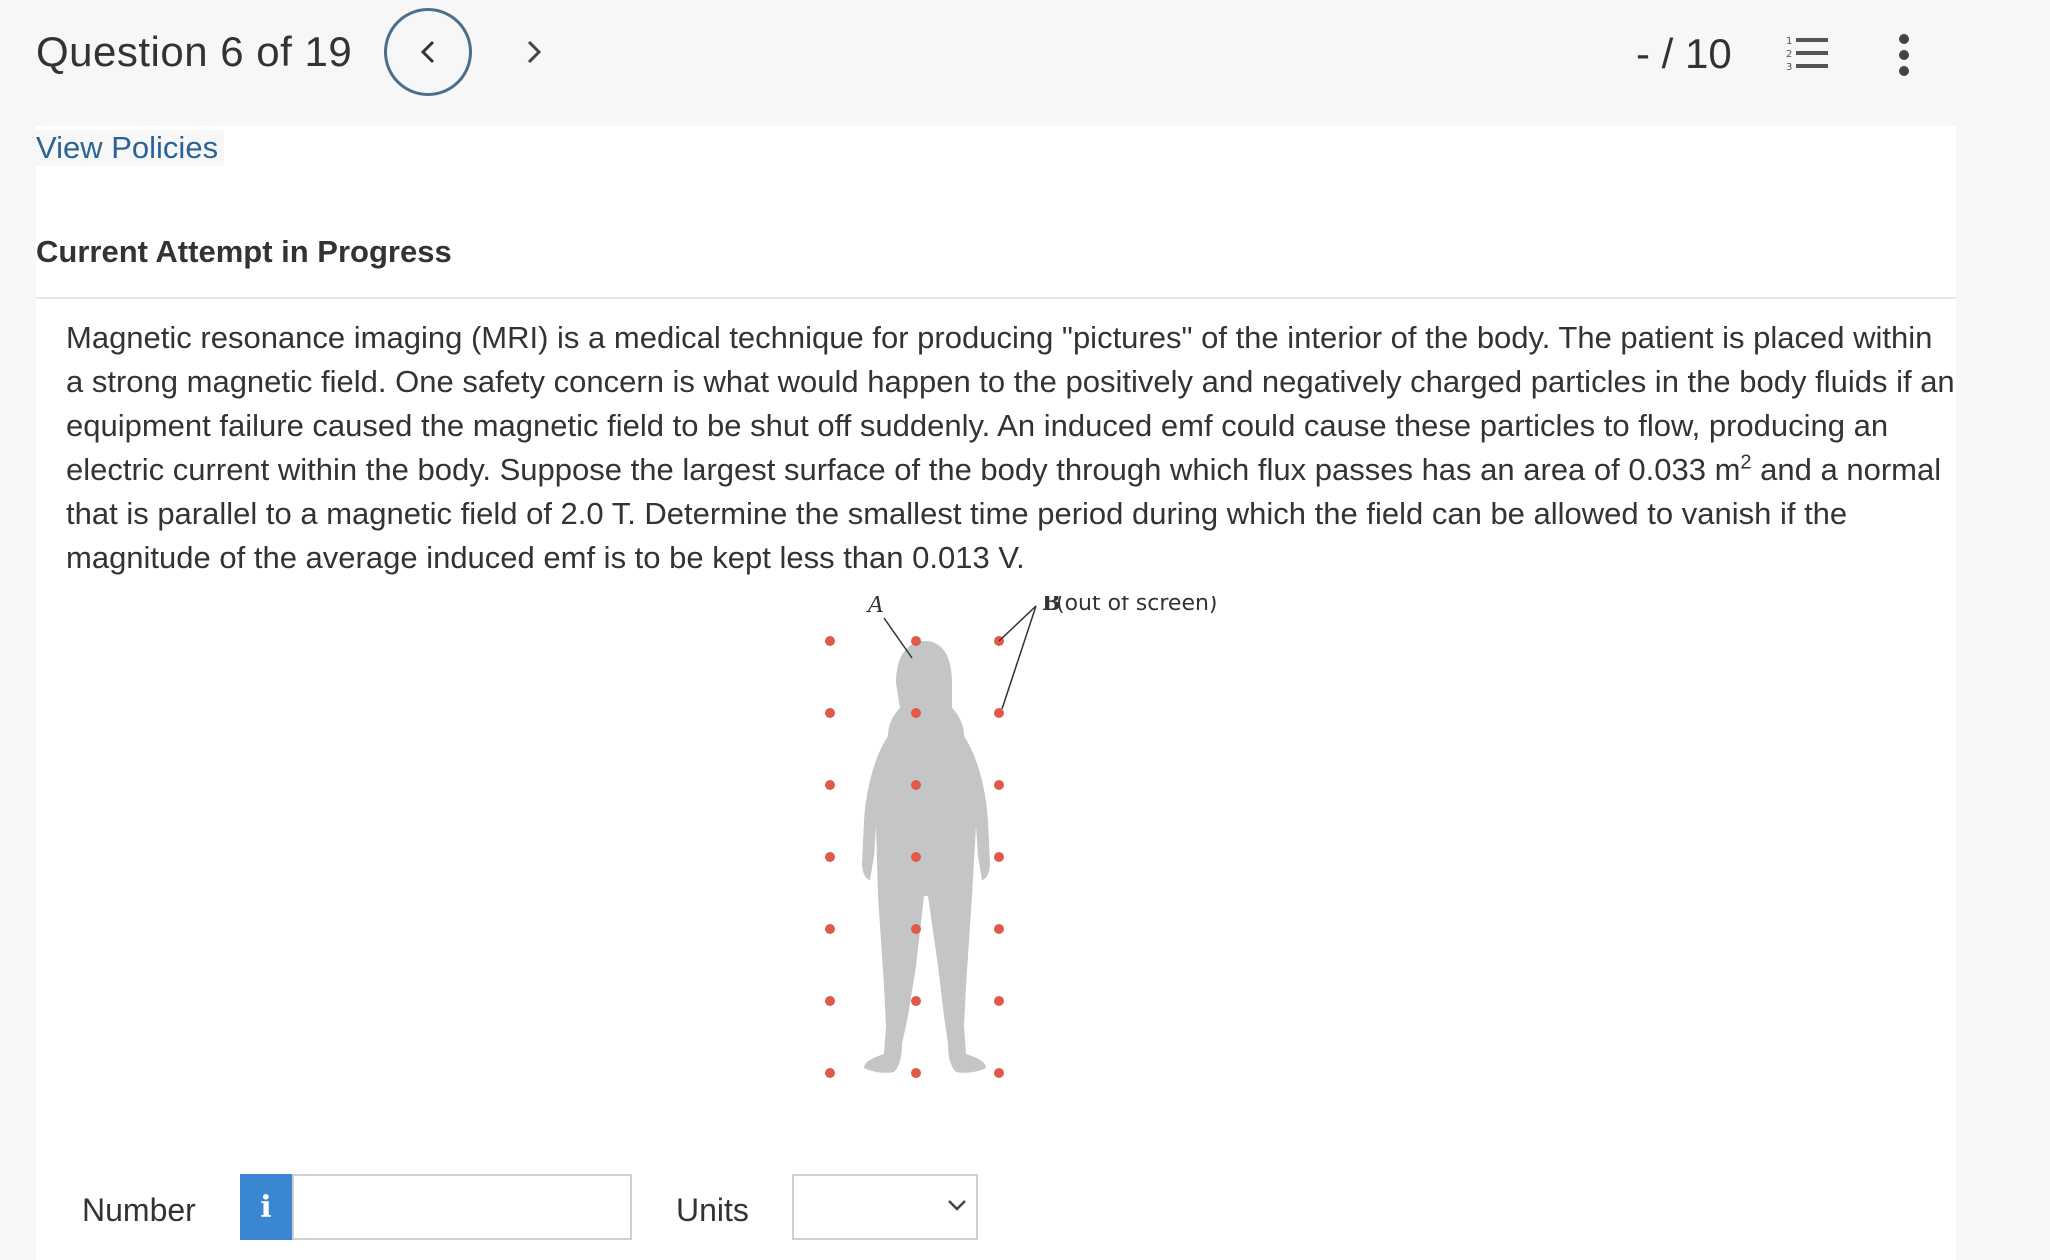  I want to click on chevron-right-icon, so click(534, 52).